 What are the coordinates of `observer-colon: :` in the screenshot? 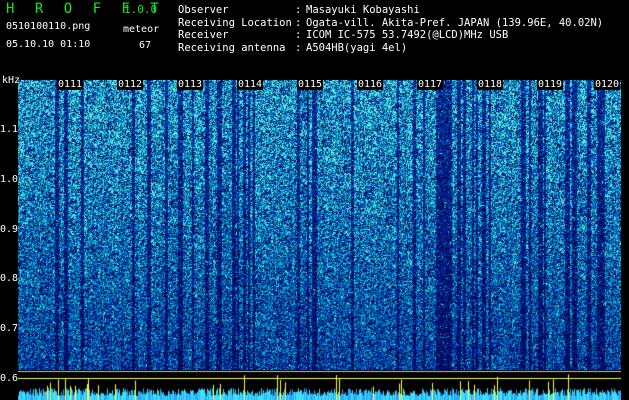 It's located at (298, 10).